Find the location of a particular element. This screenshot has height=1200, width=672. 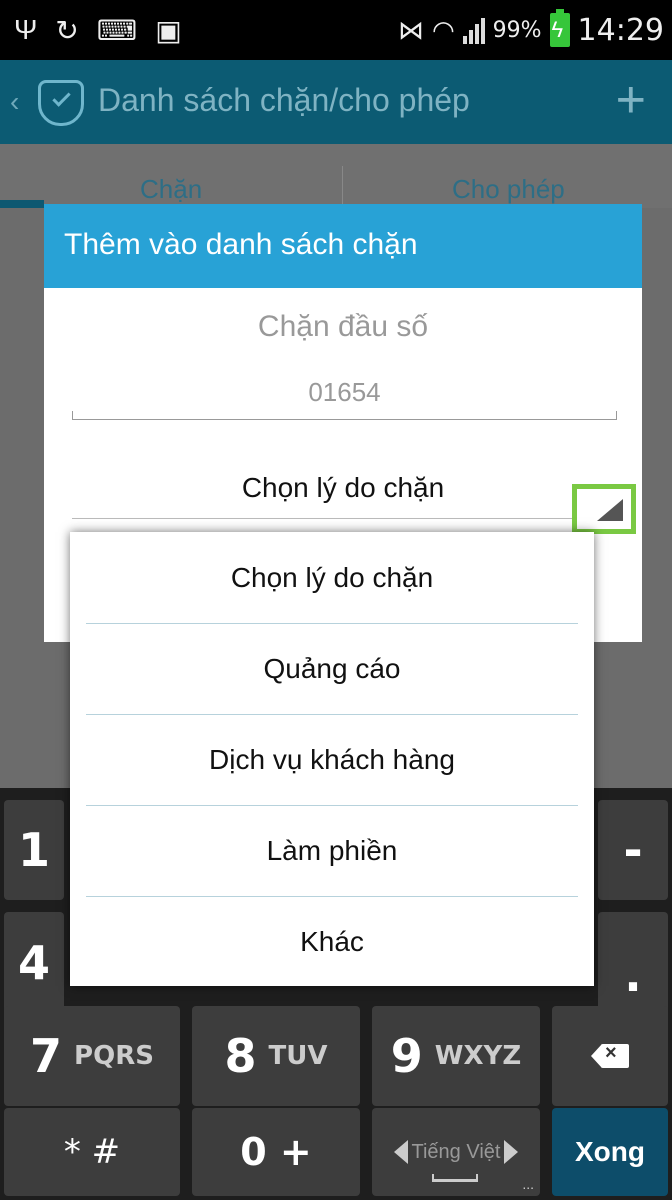

dropdown-option: Dịch vụ khách hàng is located at coordinates (332, 759).